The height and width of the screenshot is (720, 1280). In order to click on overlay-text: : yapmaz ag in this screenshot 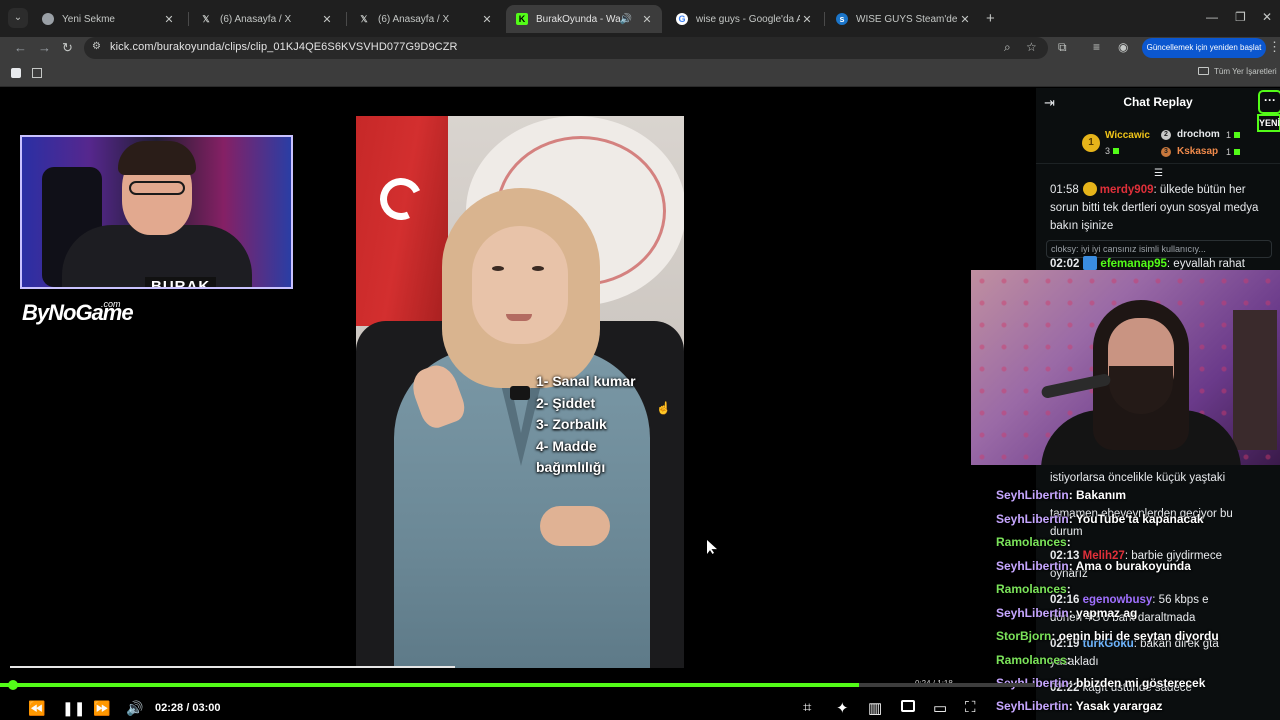, I will do `click(1103, 613)`.